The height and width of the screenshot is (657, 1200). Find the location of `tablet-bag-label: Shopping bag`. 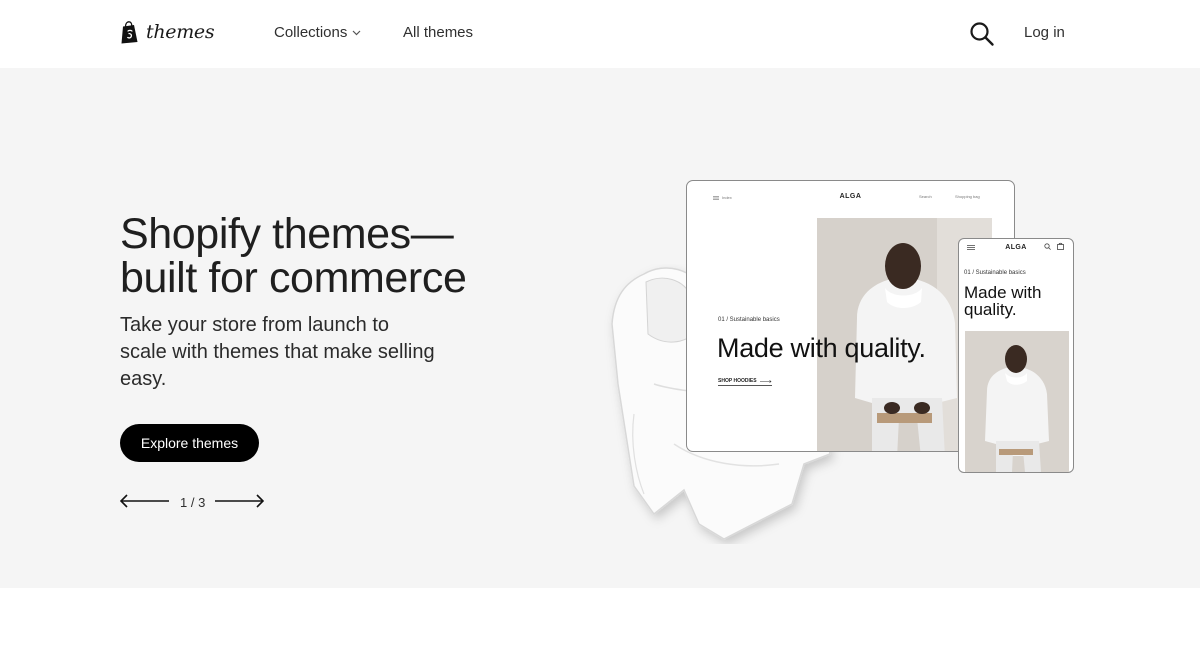

tablet-bag-label: Shopping bag is located at coordinates (967, 196).